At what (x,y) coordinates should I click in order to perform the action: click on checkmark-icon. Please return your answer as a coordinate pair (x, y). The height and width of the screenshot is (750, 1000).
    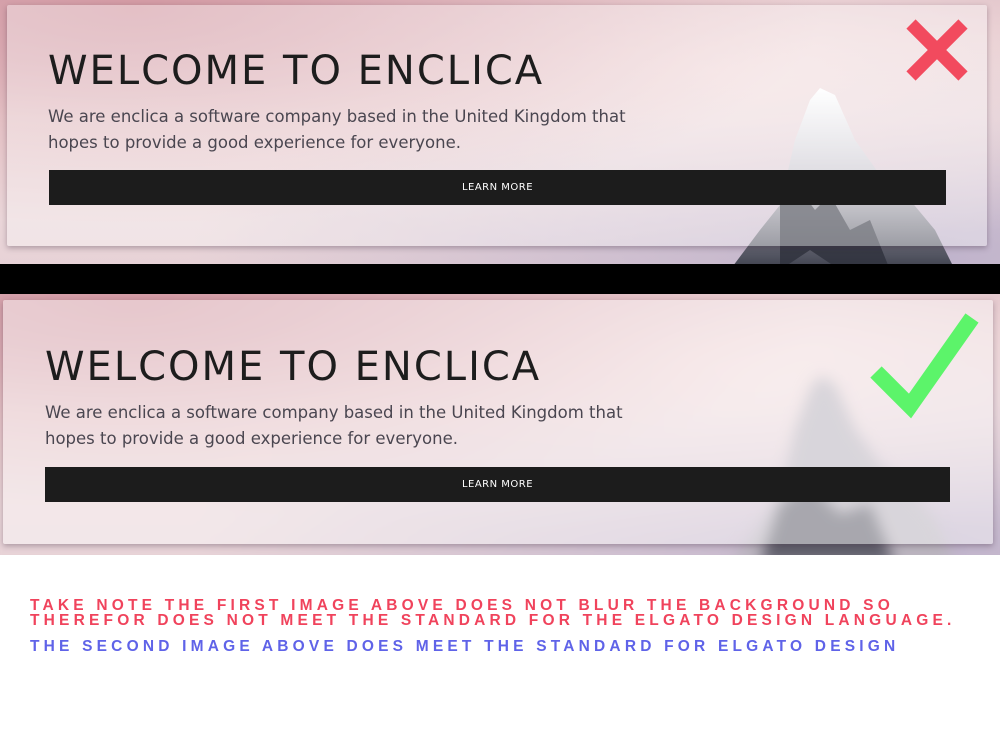
    Looking at the image, I should click on (924, 366).